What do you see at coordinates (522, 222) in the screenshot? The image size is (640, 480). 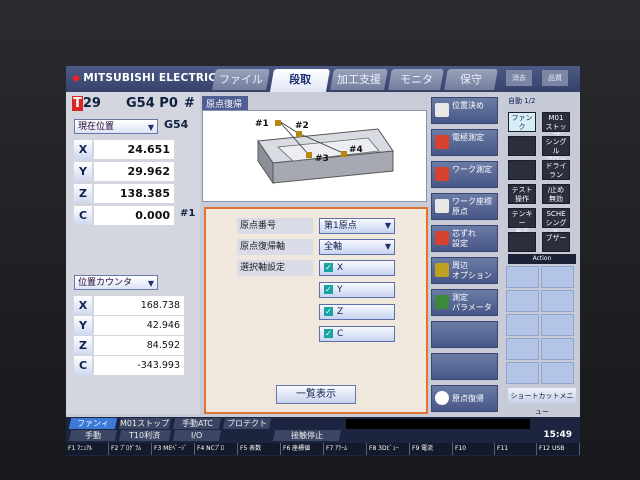 I see `tenkey-button: テンキー 表示` at bounding box center [522, 222].